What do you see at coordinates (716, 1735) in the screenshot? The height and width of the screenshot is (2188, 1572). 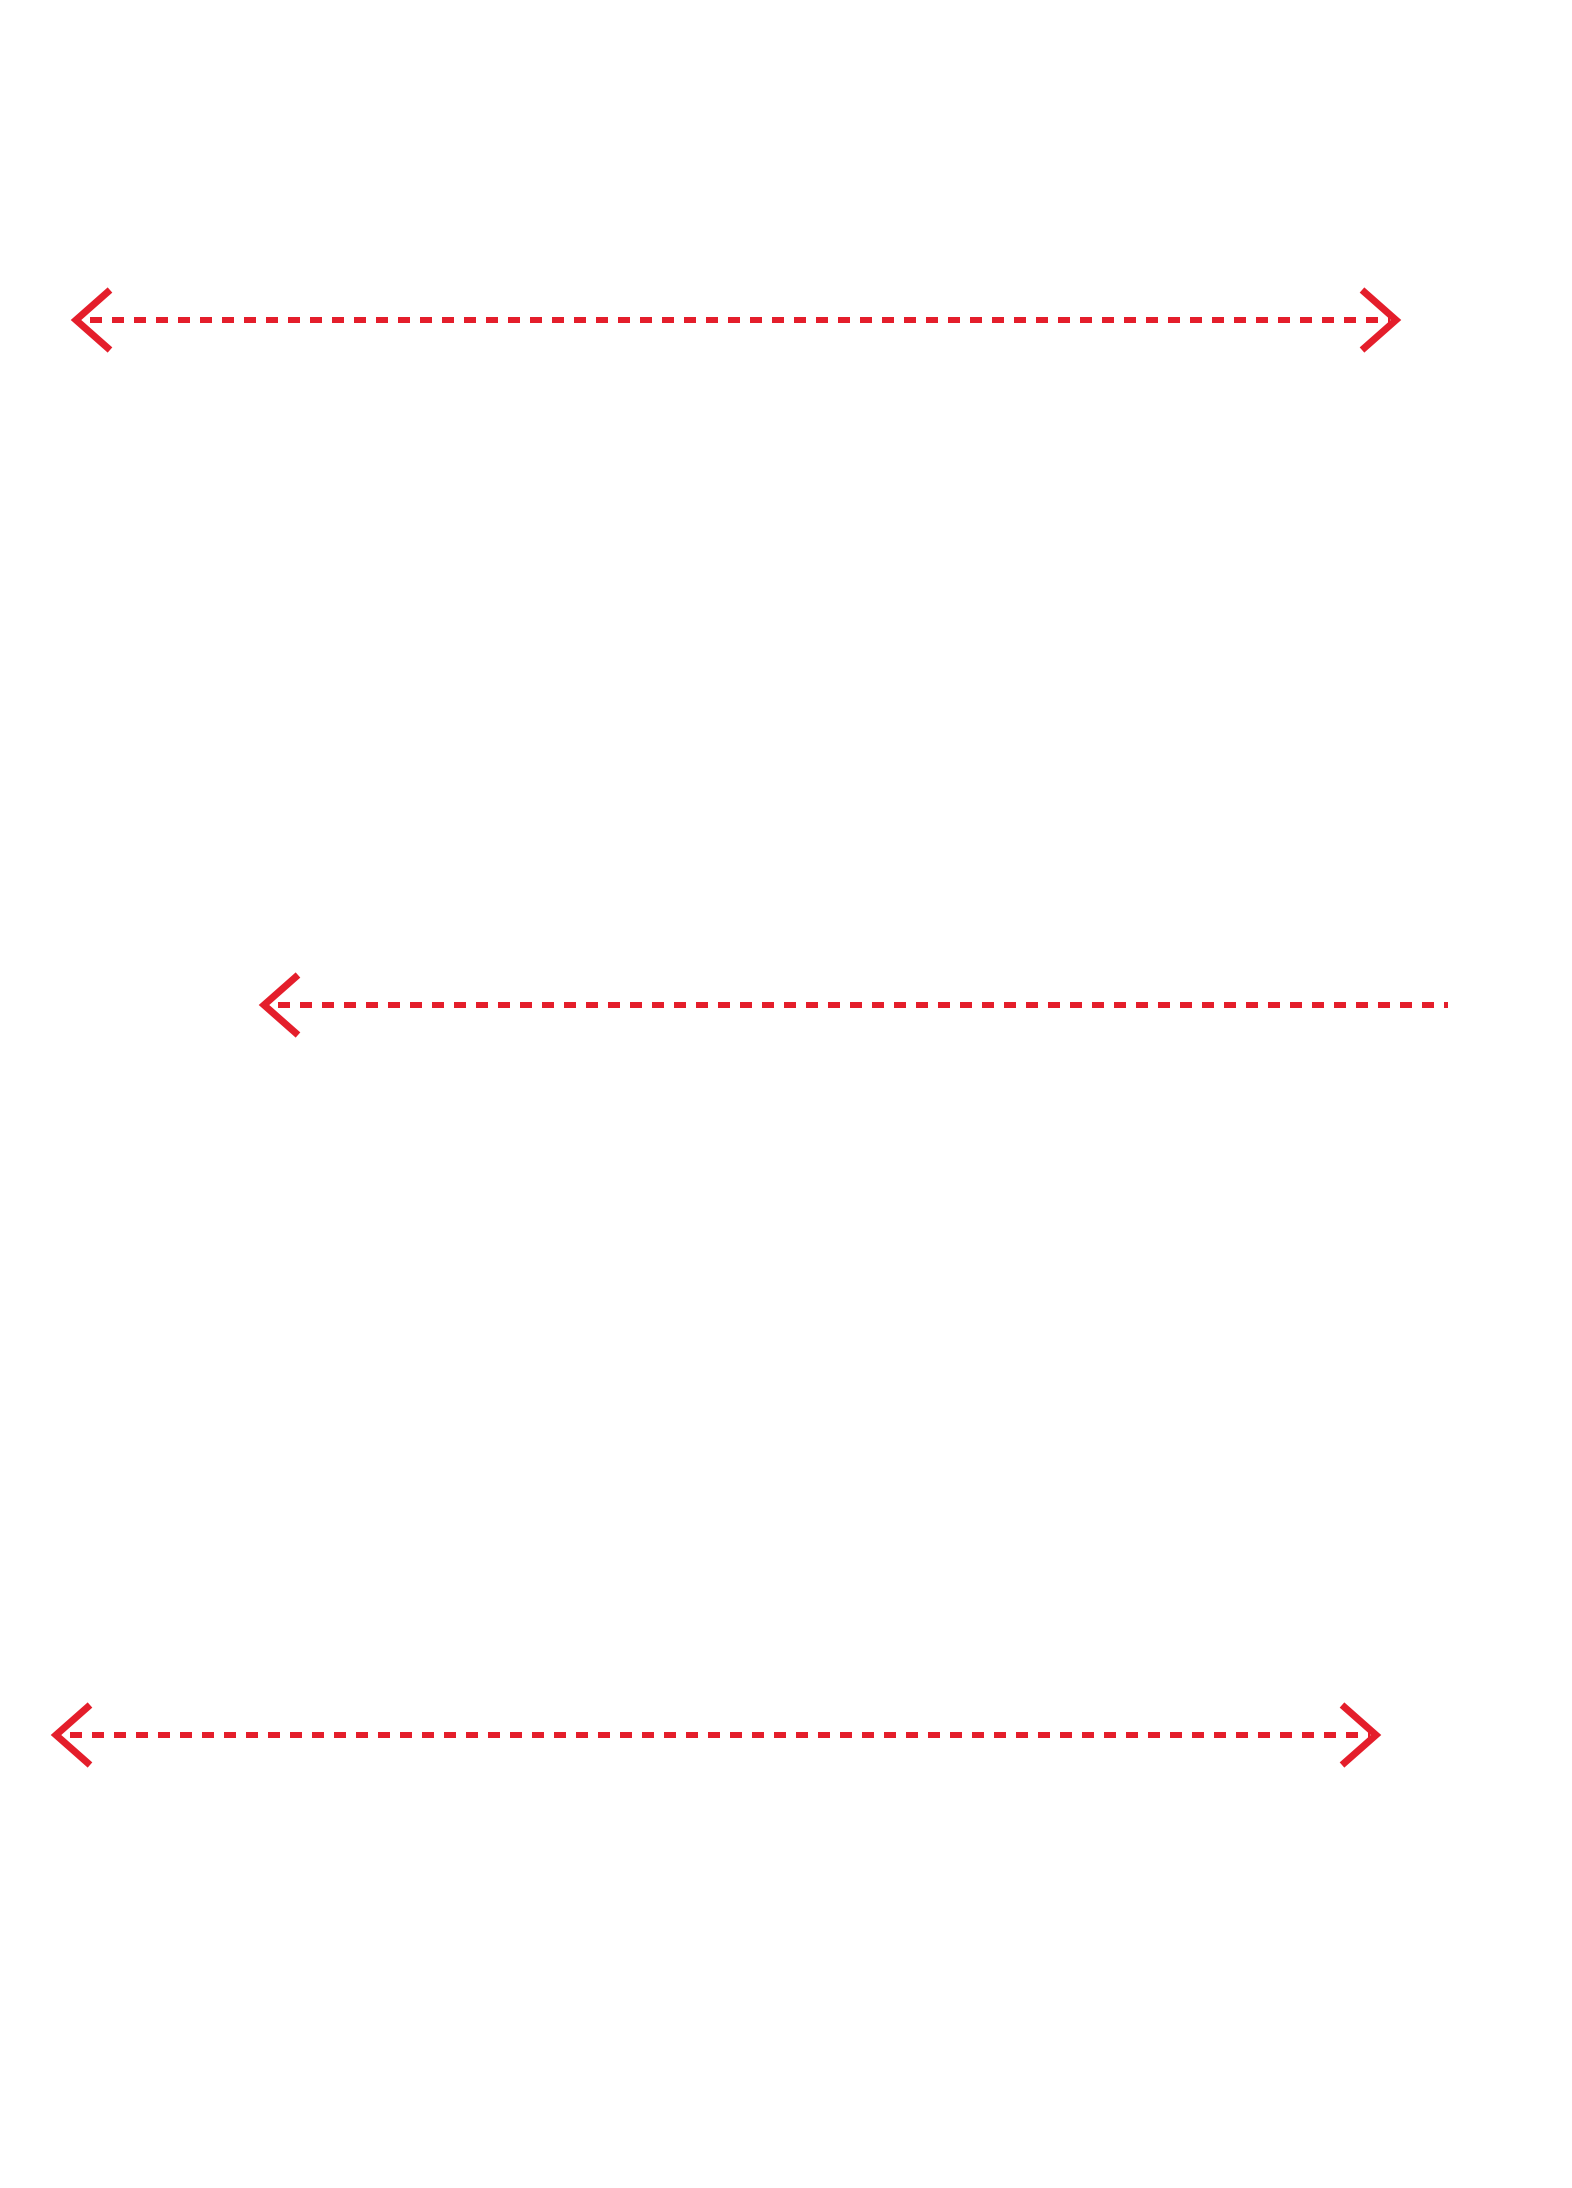 I see `double-headed-dashed-arrow-bottom` at bounding box center [716, 1735].